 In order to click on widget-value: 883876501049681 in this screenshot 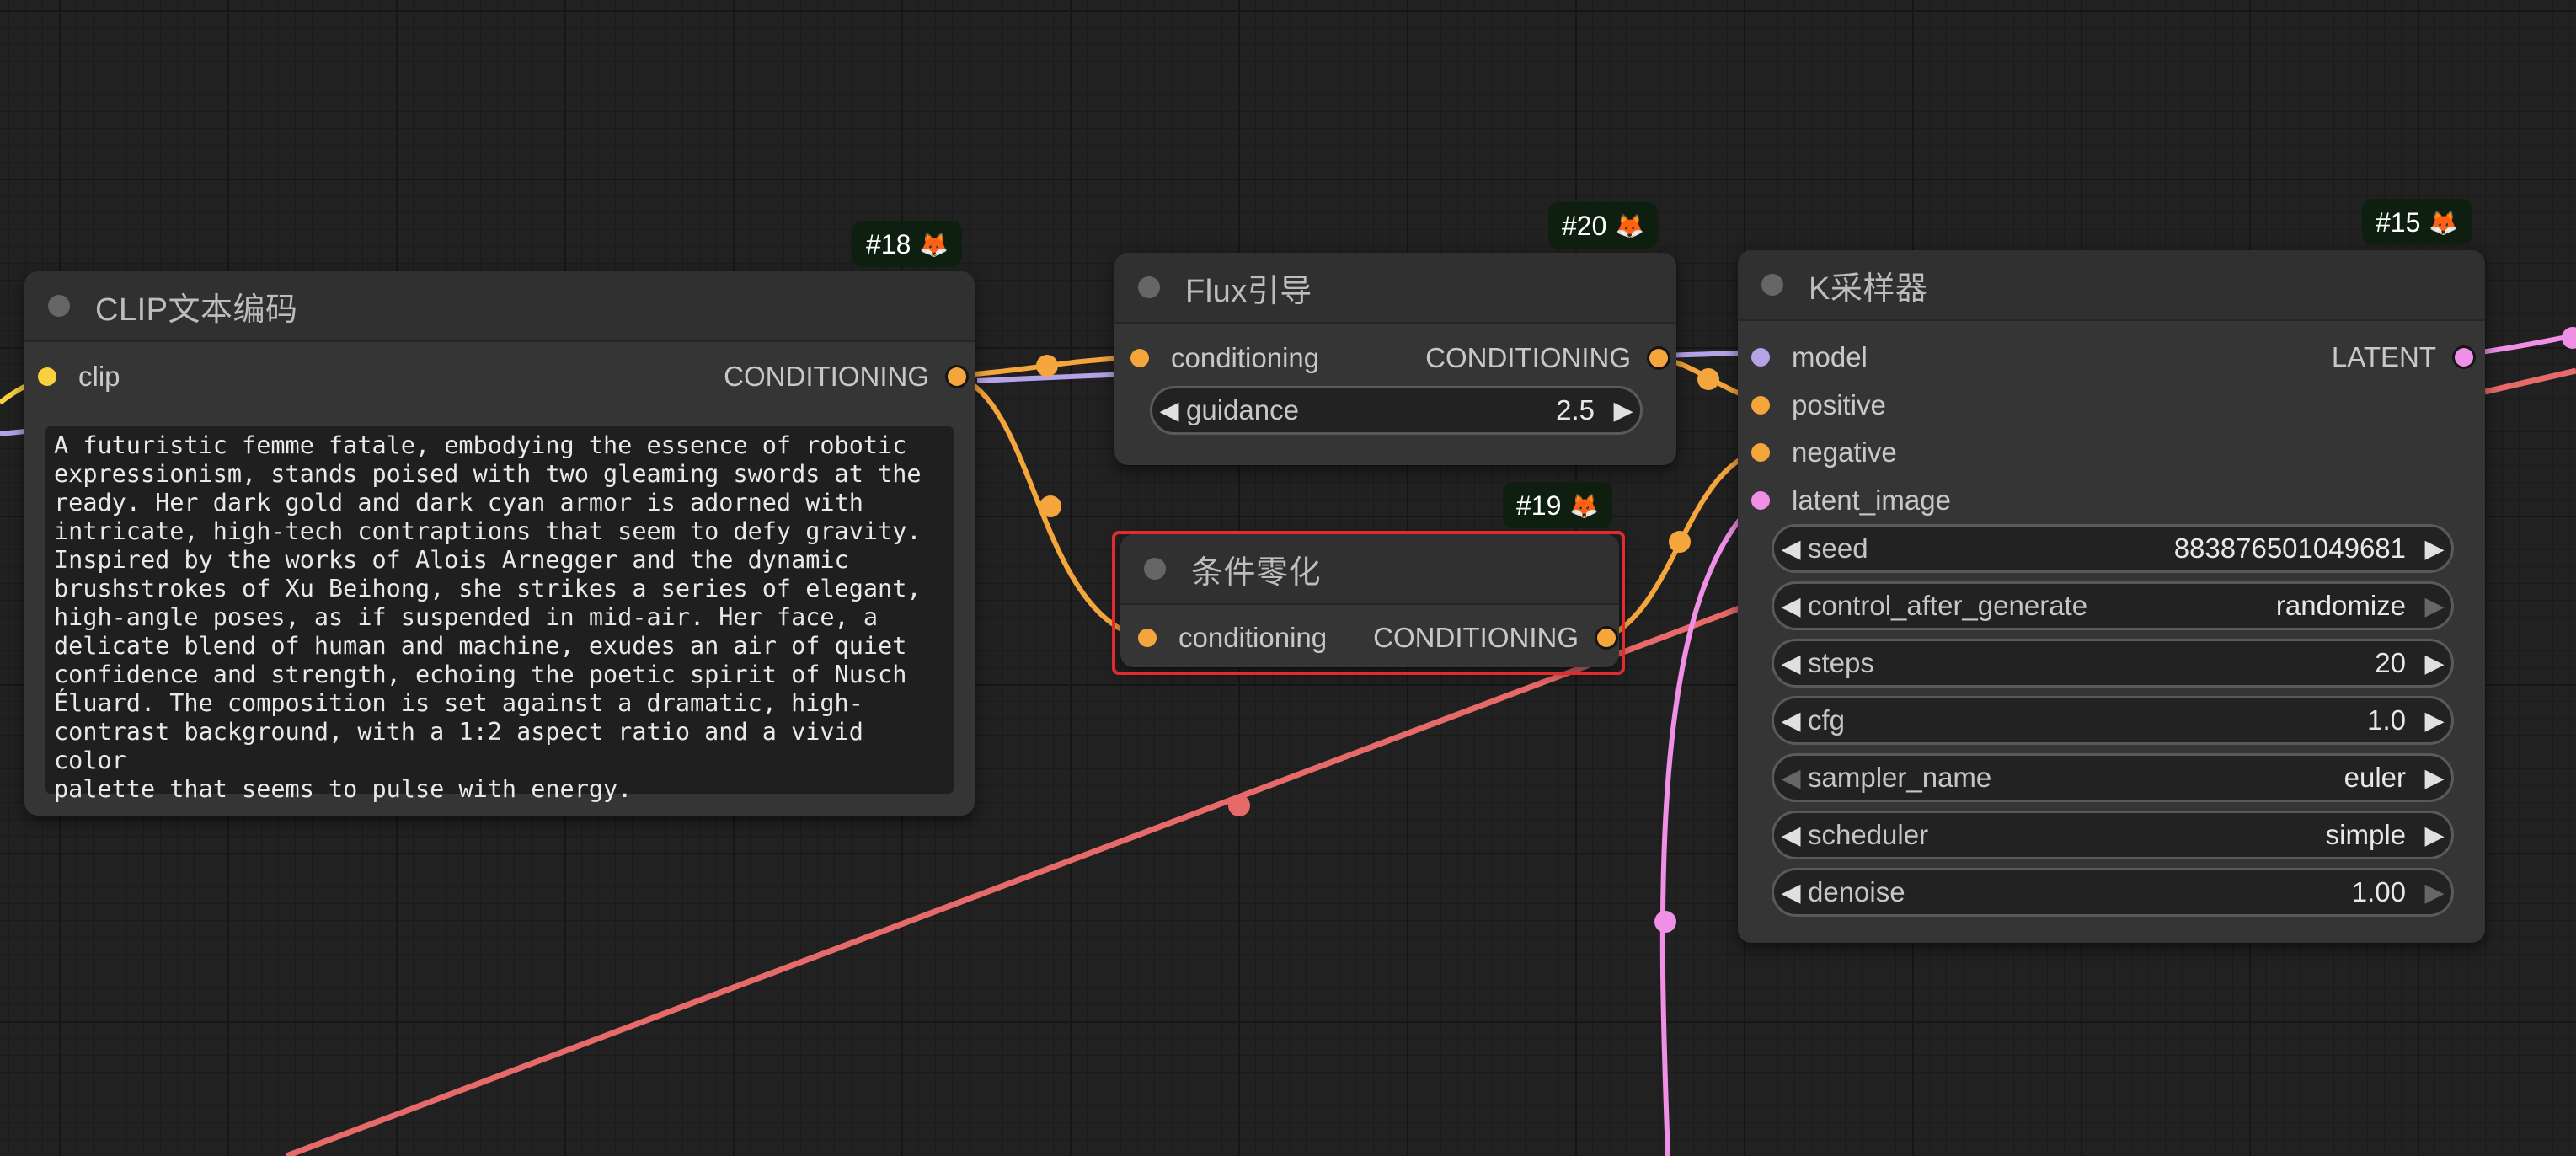, I will do `click(2289, 548)`.